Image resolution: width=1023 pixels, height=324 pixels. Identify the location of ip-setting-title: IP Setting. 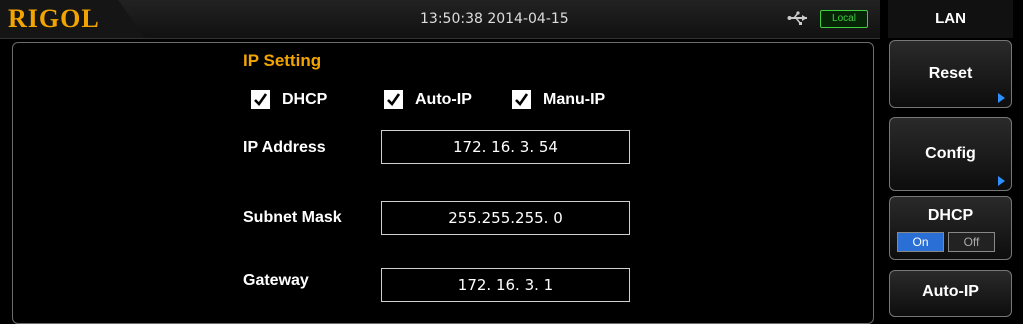
(282, 60).